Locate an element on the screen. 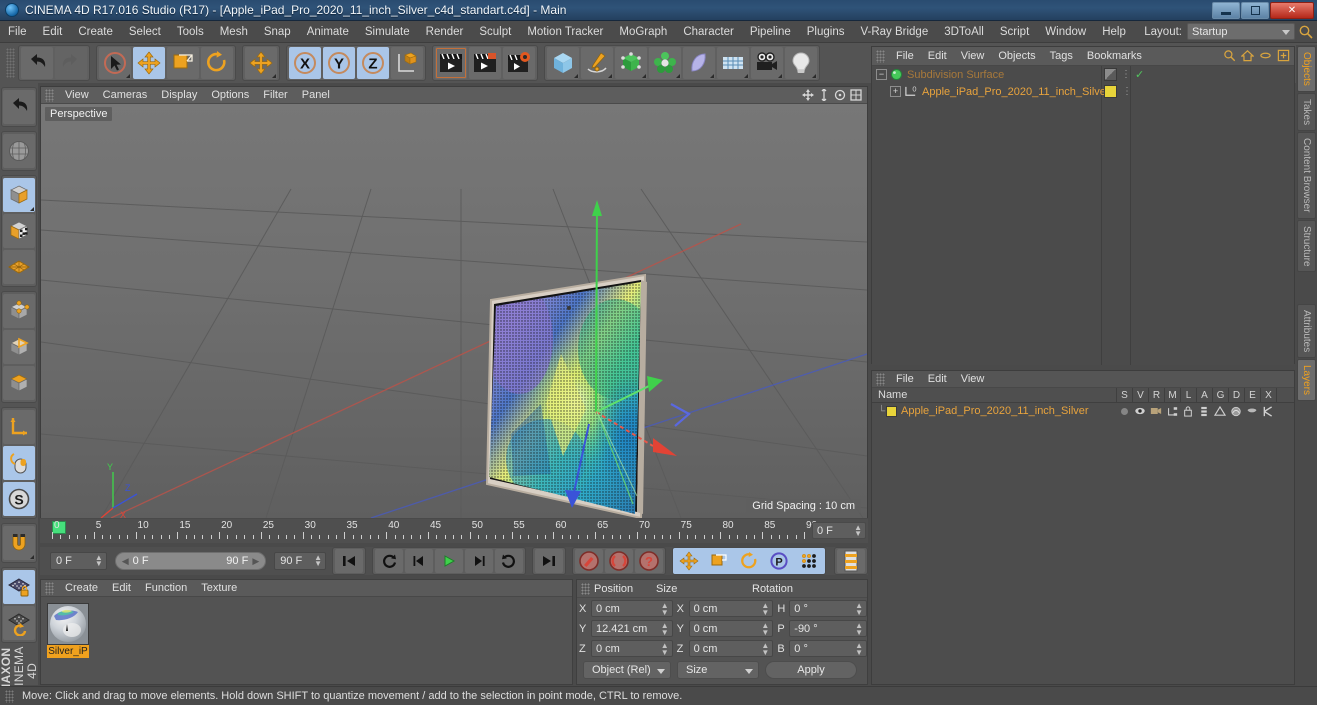 The image size is (1317, 705). side-tab-layers: Layers is located at coordinates (1306, 380).